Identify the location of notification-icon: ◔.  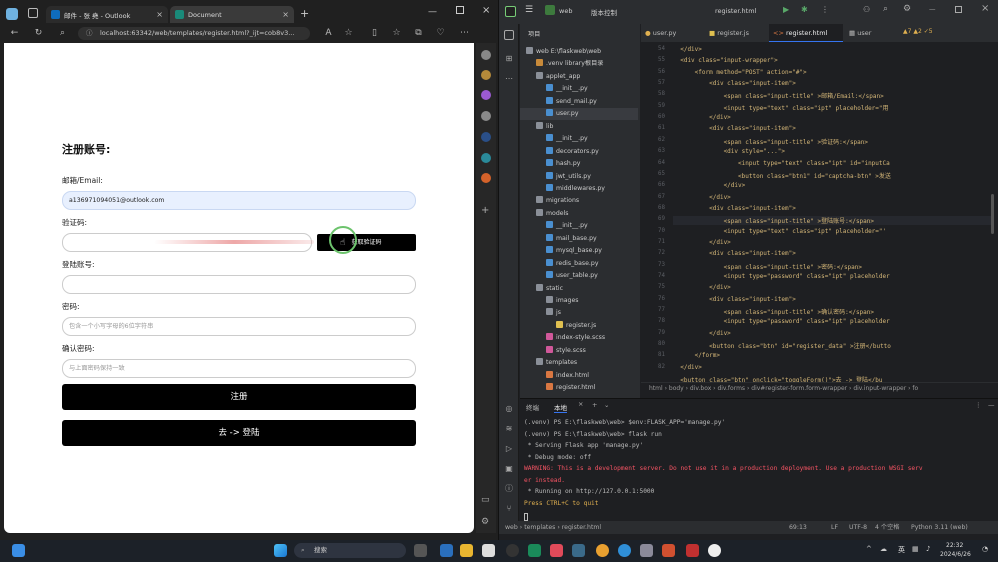
(985, 549).